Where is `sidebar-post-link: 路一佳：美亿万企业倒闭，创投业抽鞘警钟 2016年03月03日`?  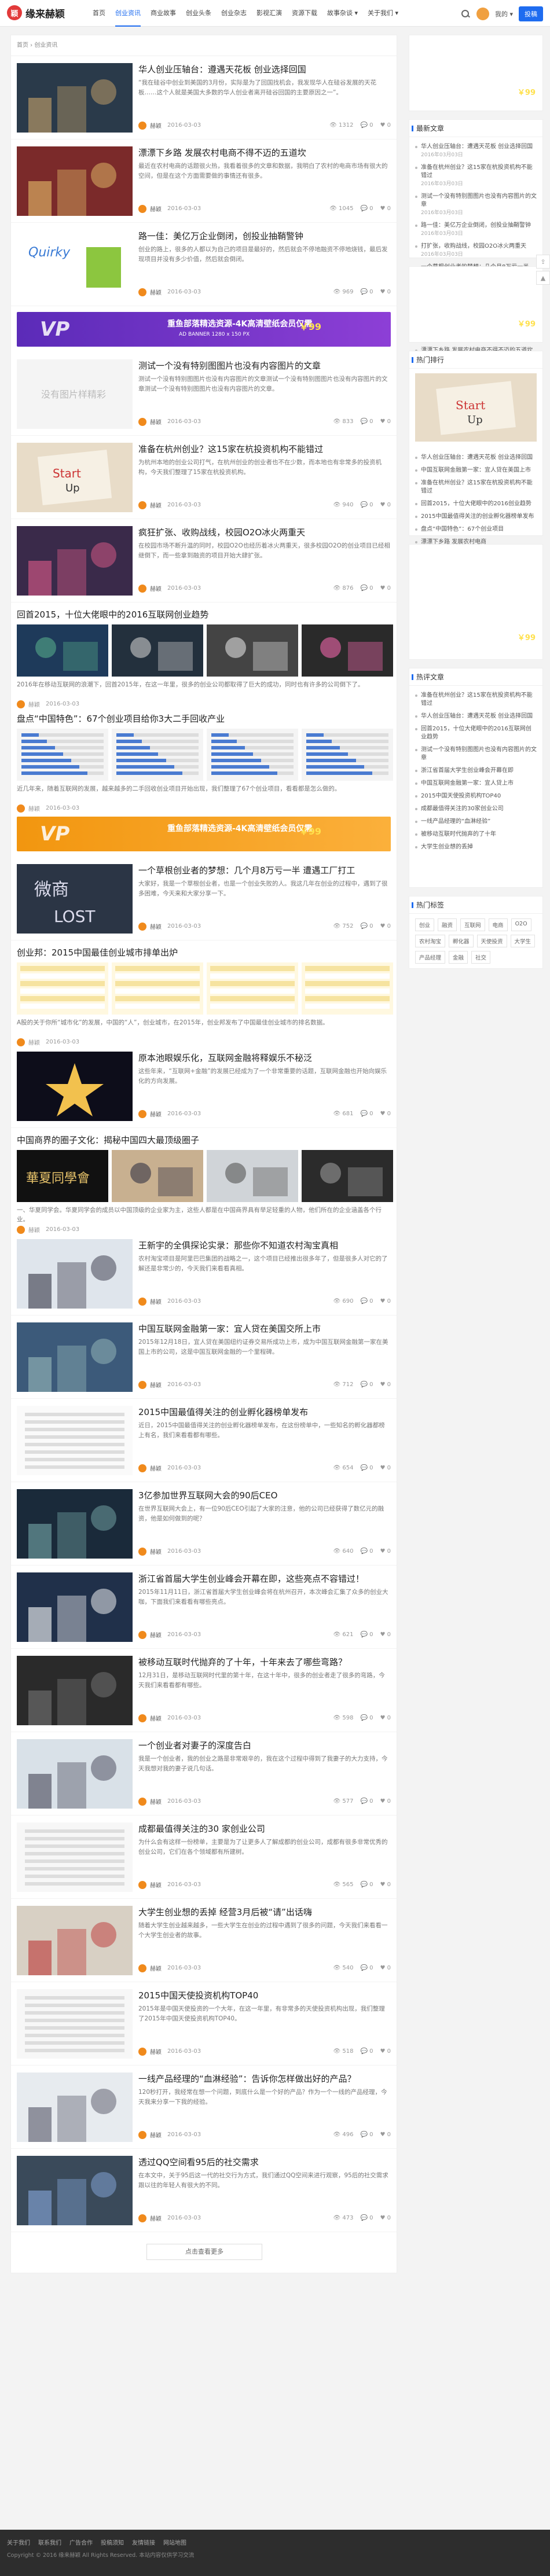 sidebar-post-link: 路一佳：美亿万企业倒闭，创投业抽鞘警钟 2016年03月03日 is located at coordinates (476, 230).